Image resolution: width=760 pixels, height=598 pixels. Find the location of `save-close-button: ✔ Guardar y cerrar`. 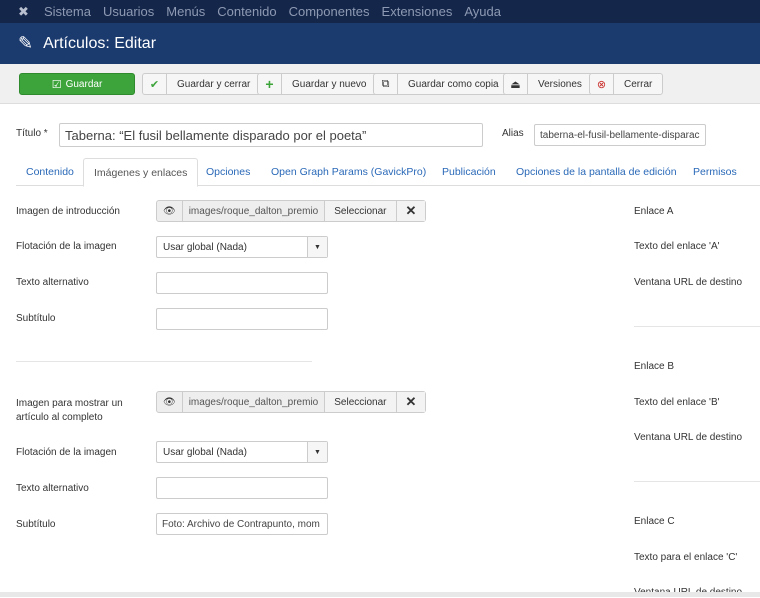

save-close-button: ✔ Guardar y cerrar is located at coordinates (202, 84).